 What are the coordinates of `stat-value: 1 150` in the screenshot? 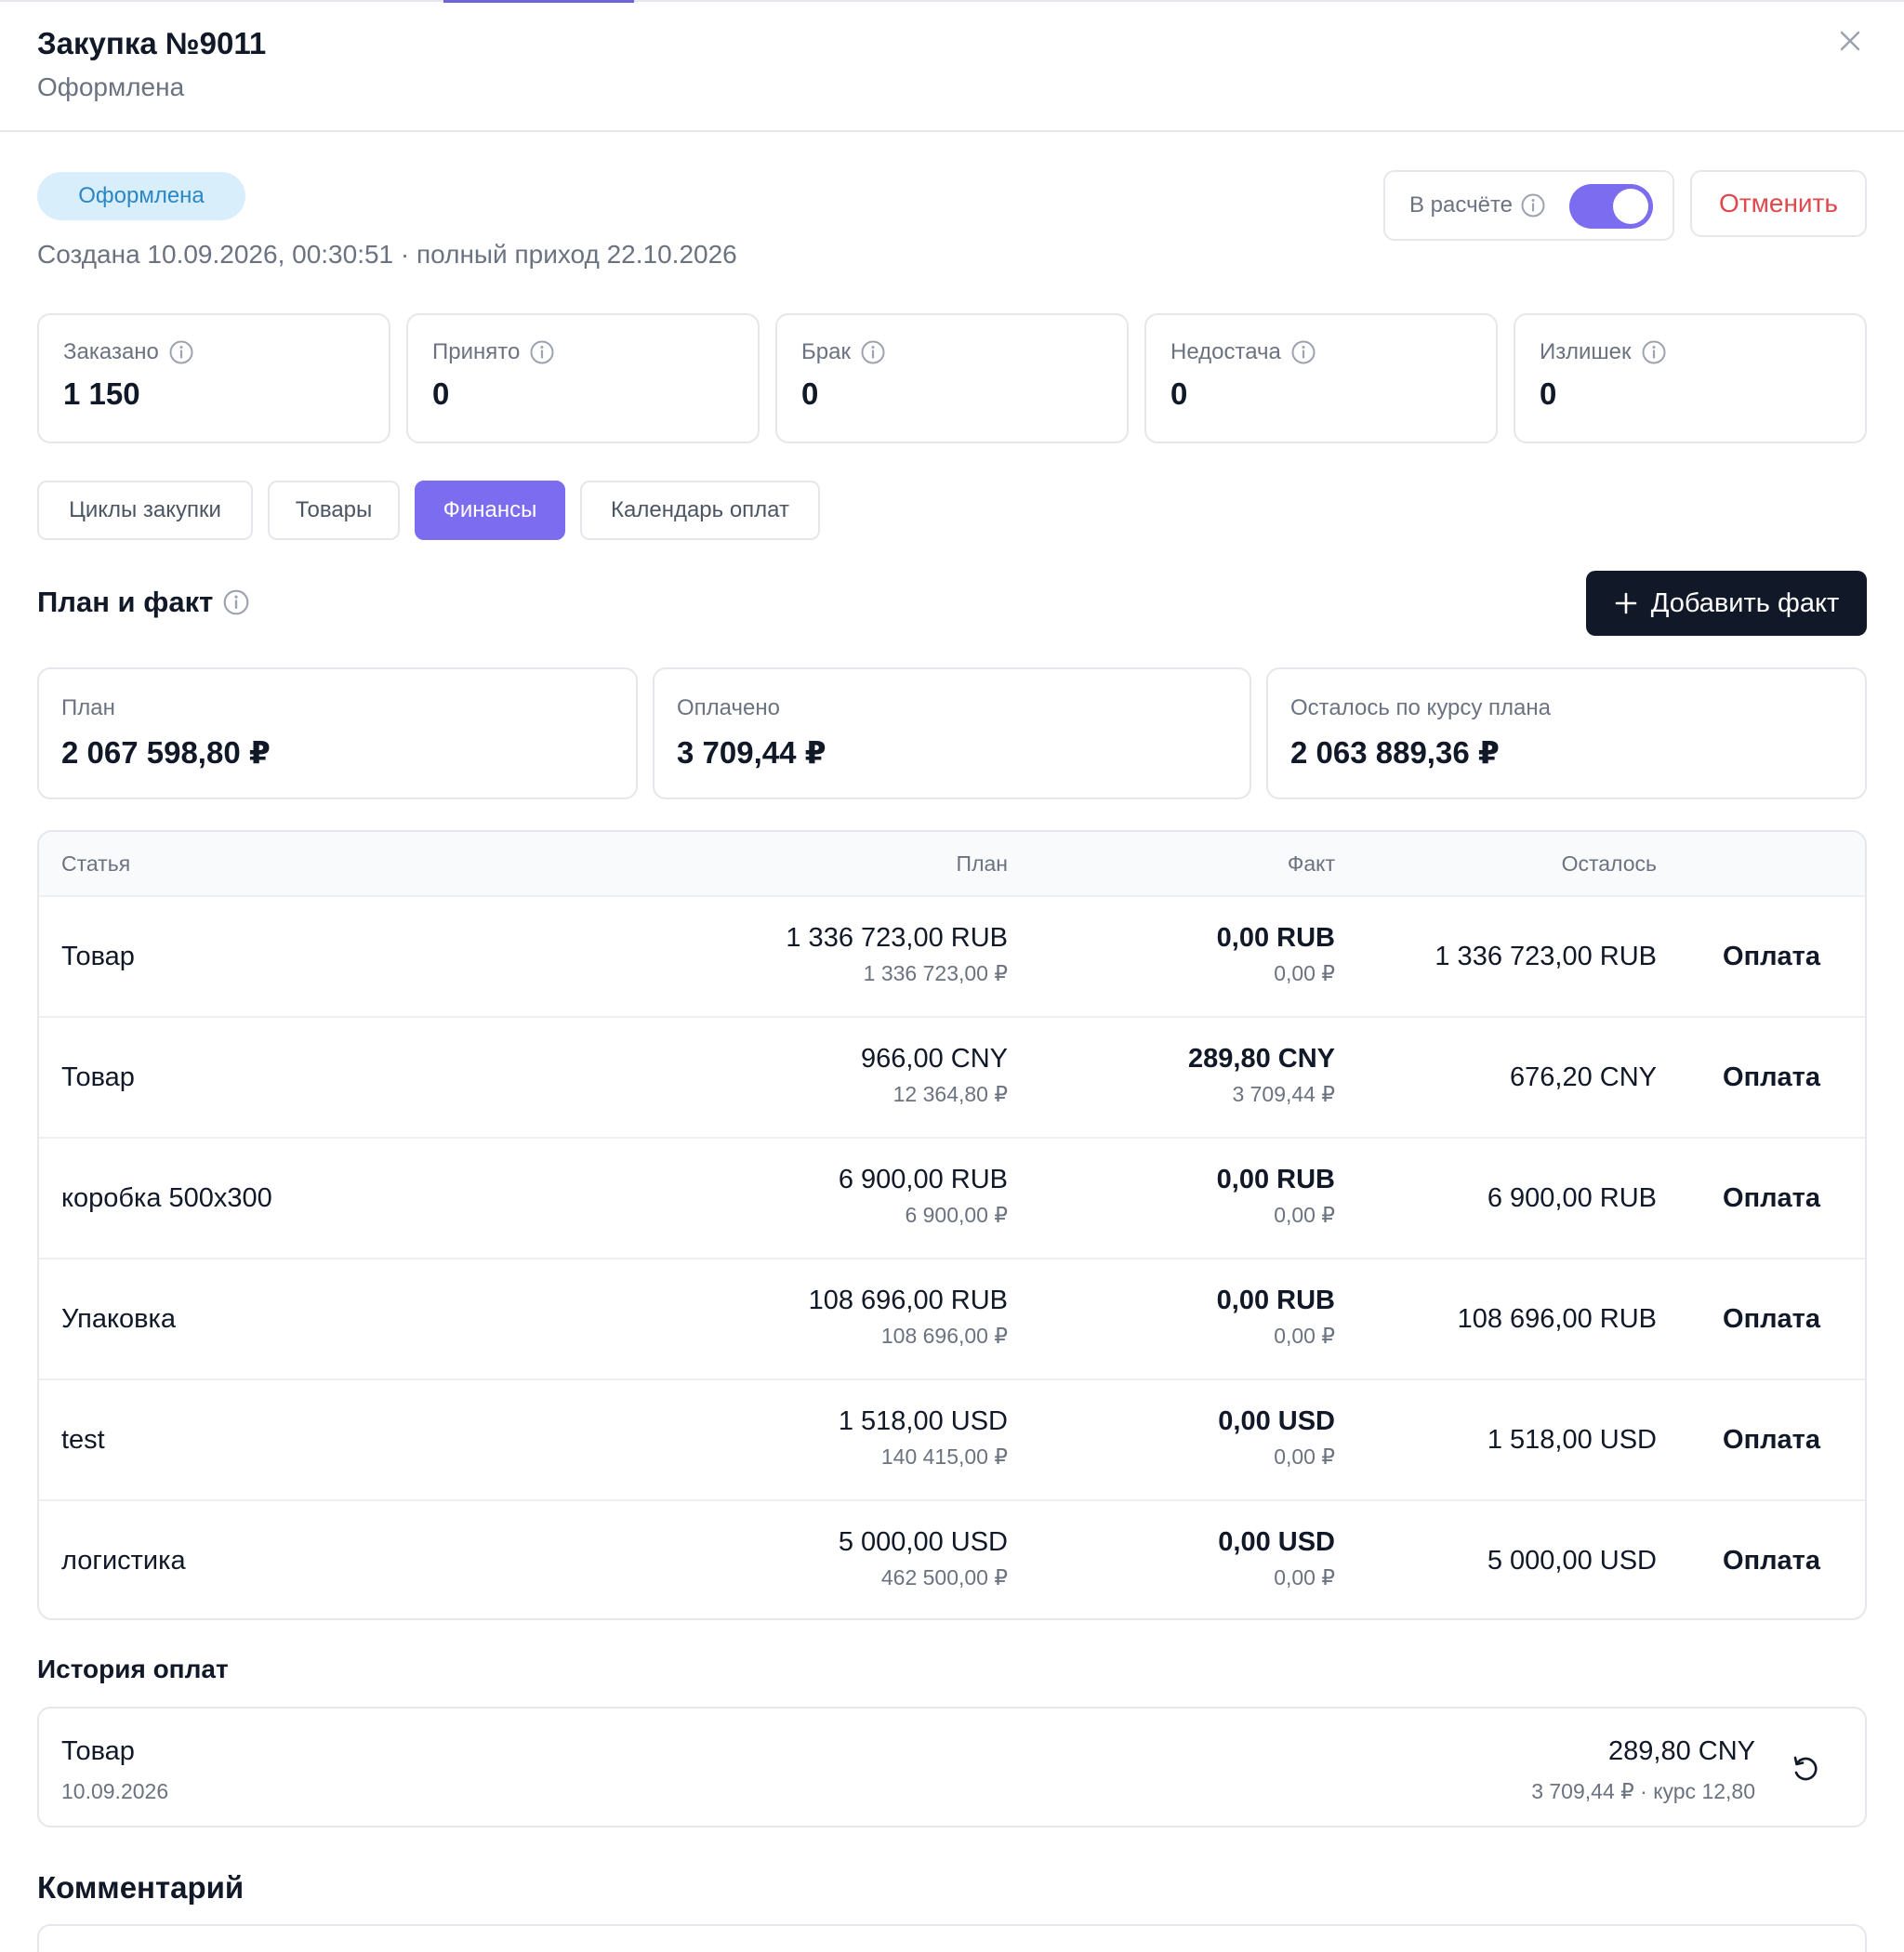 It's located at (101, 393).